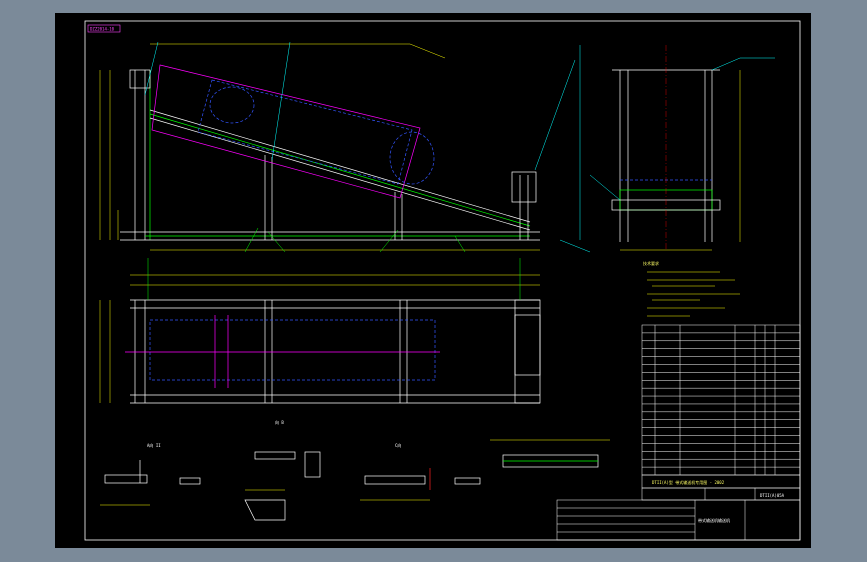  Describe the element at coordinates (651, 263) in the screenshot. I see `tech-notes-title: 技术要求` at that location.